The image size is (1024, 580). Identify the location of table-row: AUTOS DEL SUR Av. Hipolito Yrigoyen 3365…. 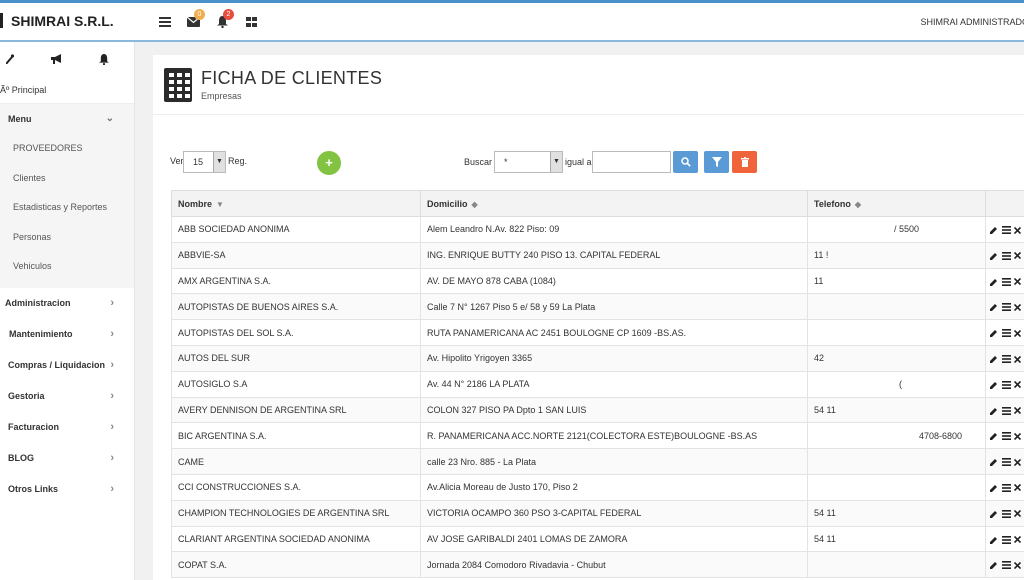
(597, 358).